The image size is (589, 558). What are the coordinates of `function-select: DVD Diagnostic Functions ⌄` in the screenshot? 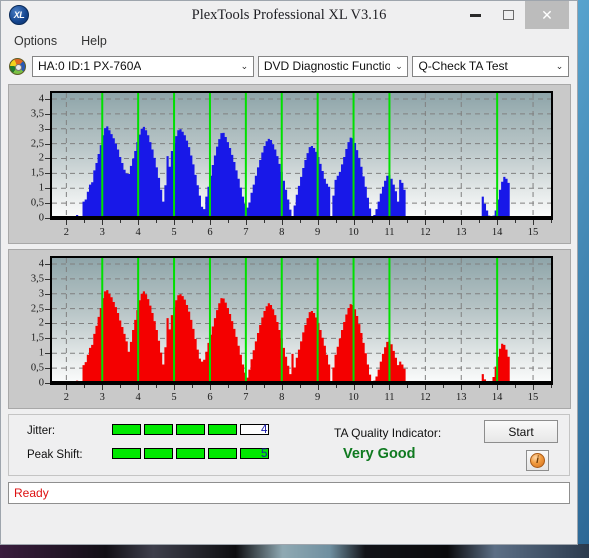 It's located at (333, 66).